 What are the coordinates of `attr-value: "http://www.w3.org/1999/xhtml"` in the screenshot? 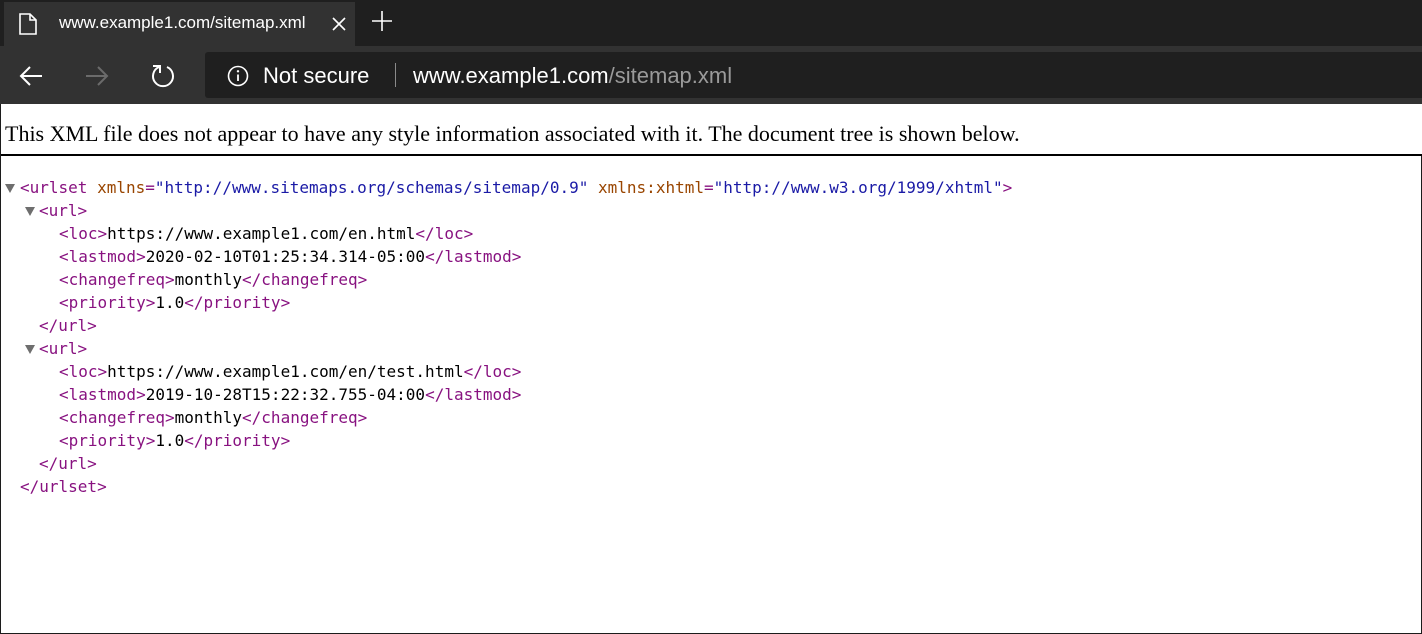 It's located at (858, 187).